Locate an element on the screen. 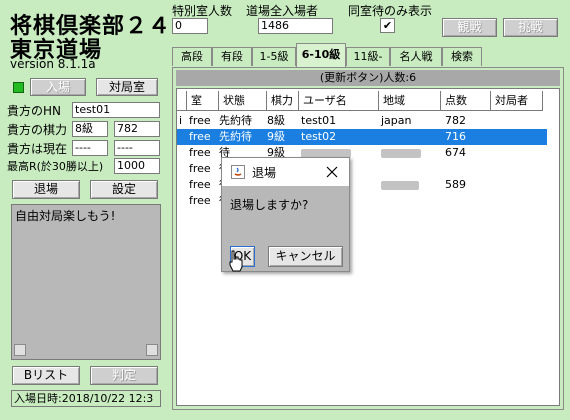 The height and width of the screenshot is (420, 570). tab-meijinsen: 名人戦 is located at coordinates (416, 56).